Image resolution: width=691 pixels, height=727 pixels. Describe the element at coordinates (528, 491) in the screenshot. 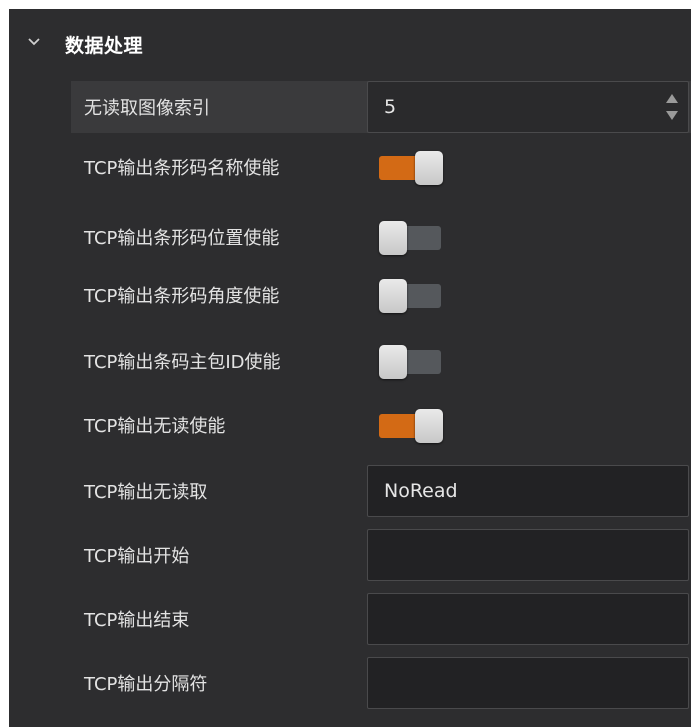

I see `no-read-text-input: NoRead` at that location.